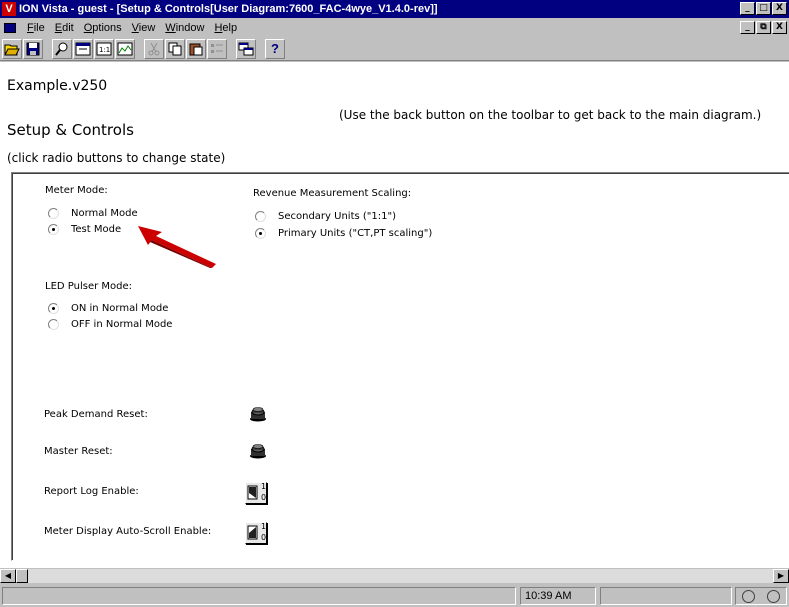  Describe the element at coordinates (747, 27) in the screenshot. I see `doc-minimize-button: _` at that location.